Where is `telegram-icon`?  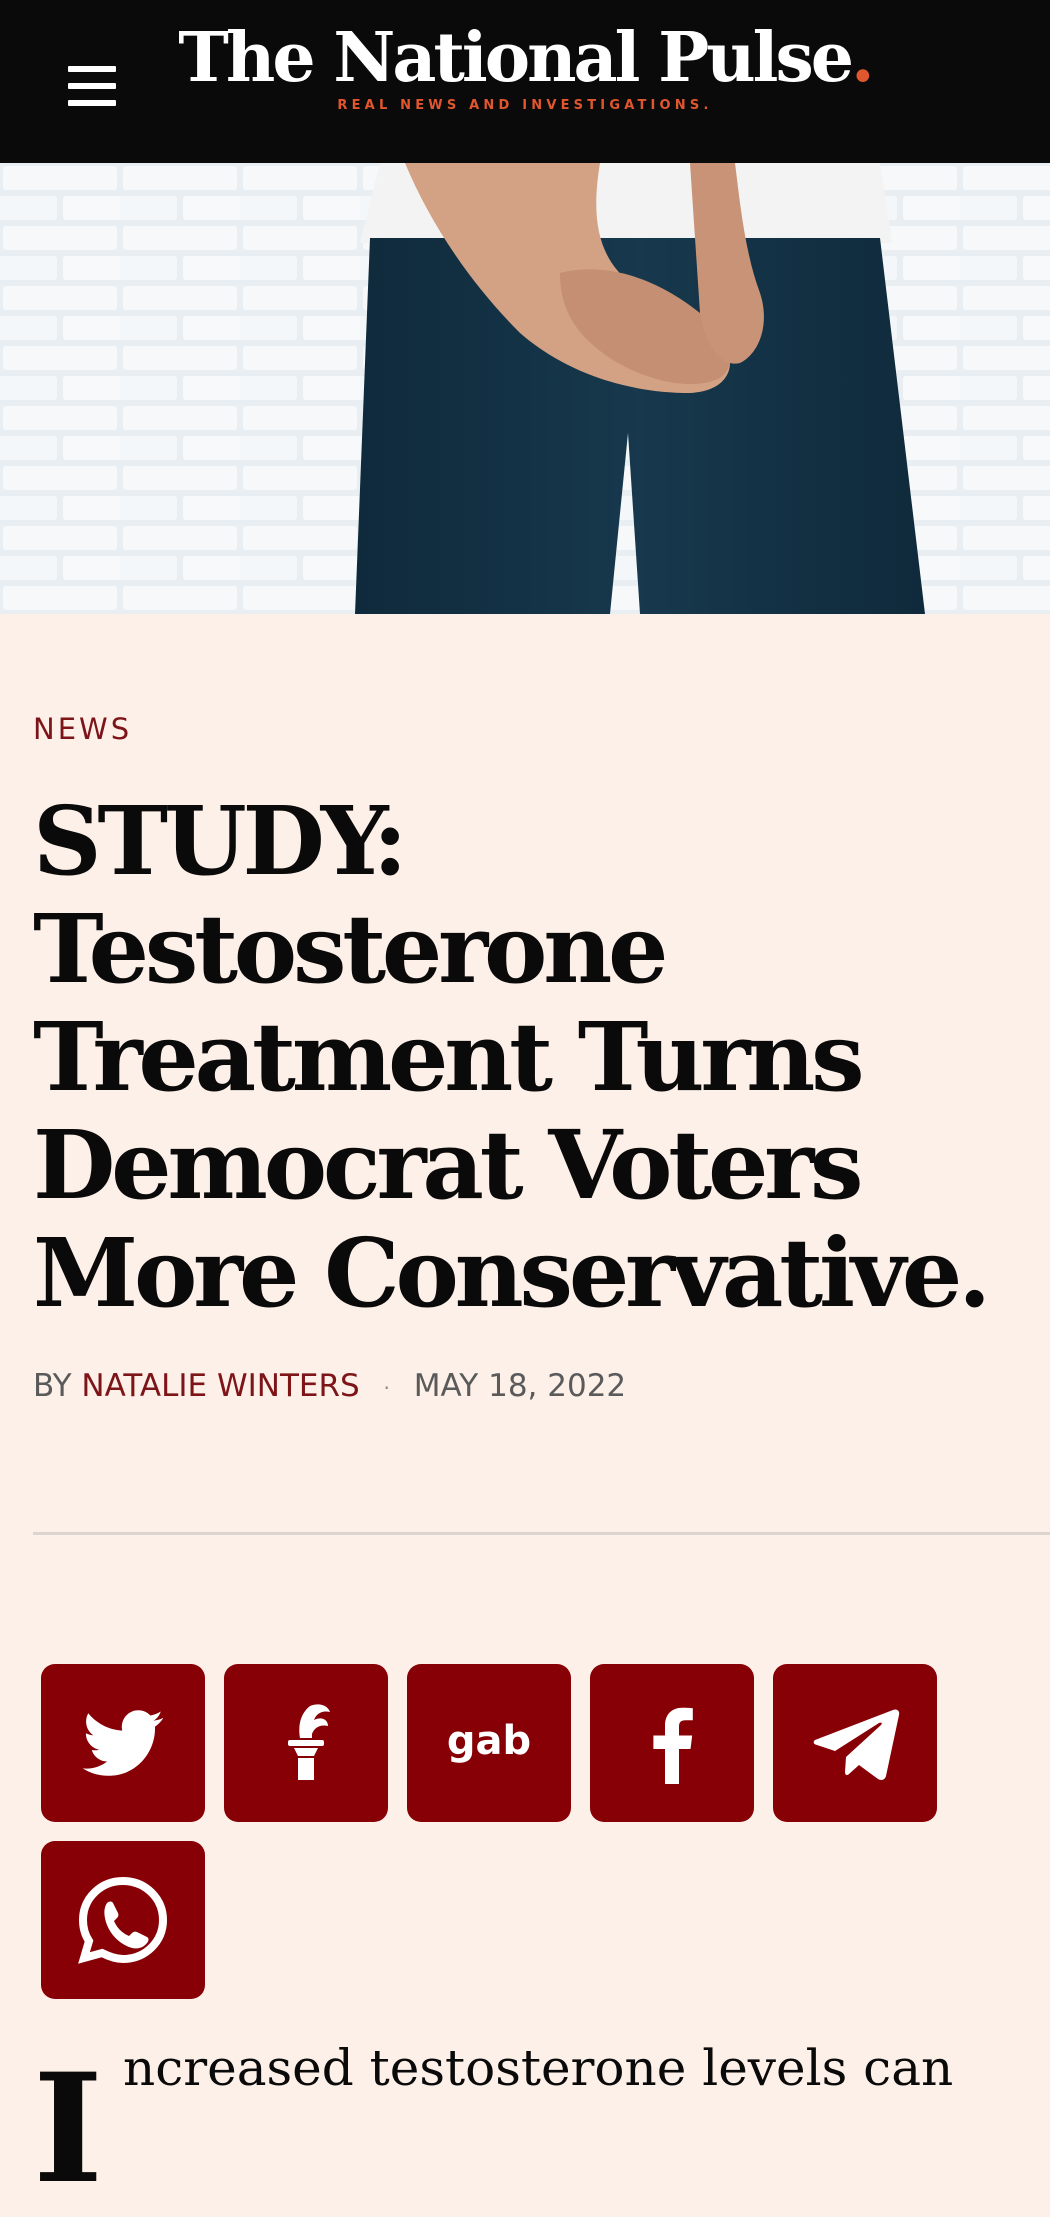 telegram-icon is located at coordinates (856, 1744).